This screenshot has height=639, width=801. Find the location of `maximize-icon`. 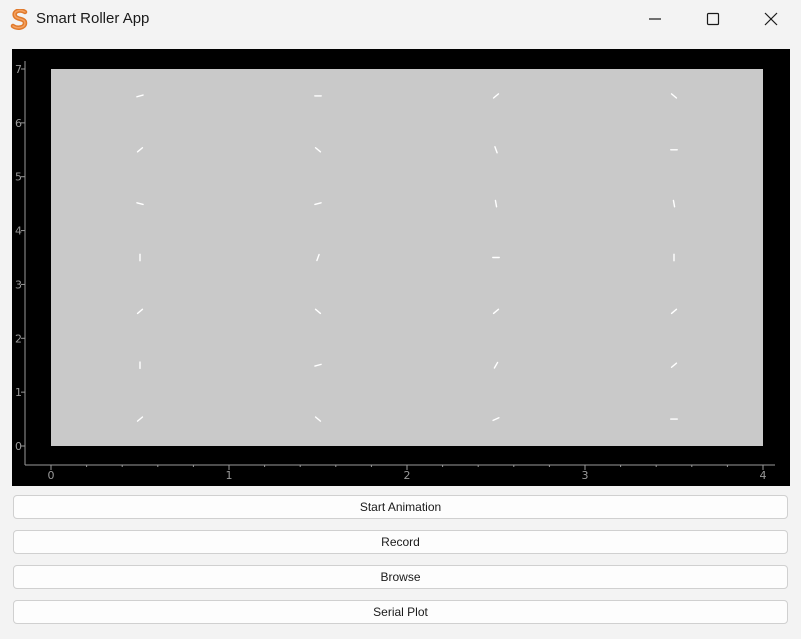

maximize-icon is located at coordinates (713, 19).